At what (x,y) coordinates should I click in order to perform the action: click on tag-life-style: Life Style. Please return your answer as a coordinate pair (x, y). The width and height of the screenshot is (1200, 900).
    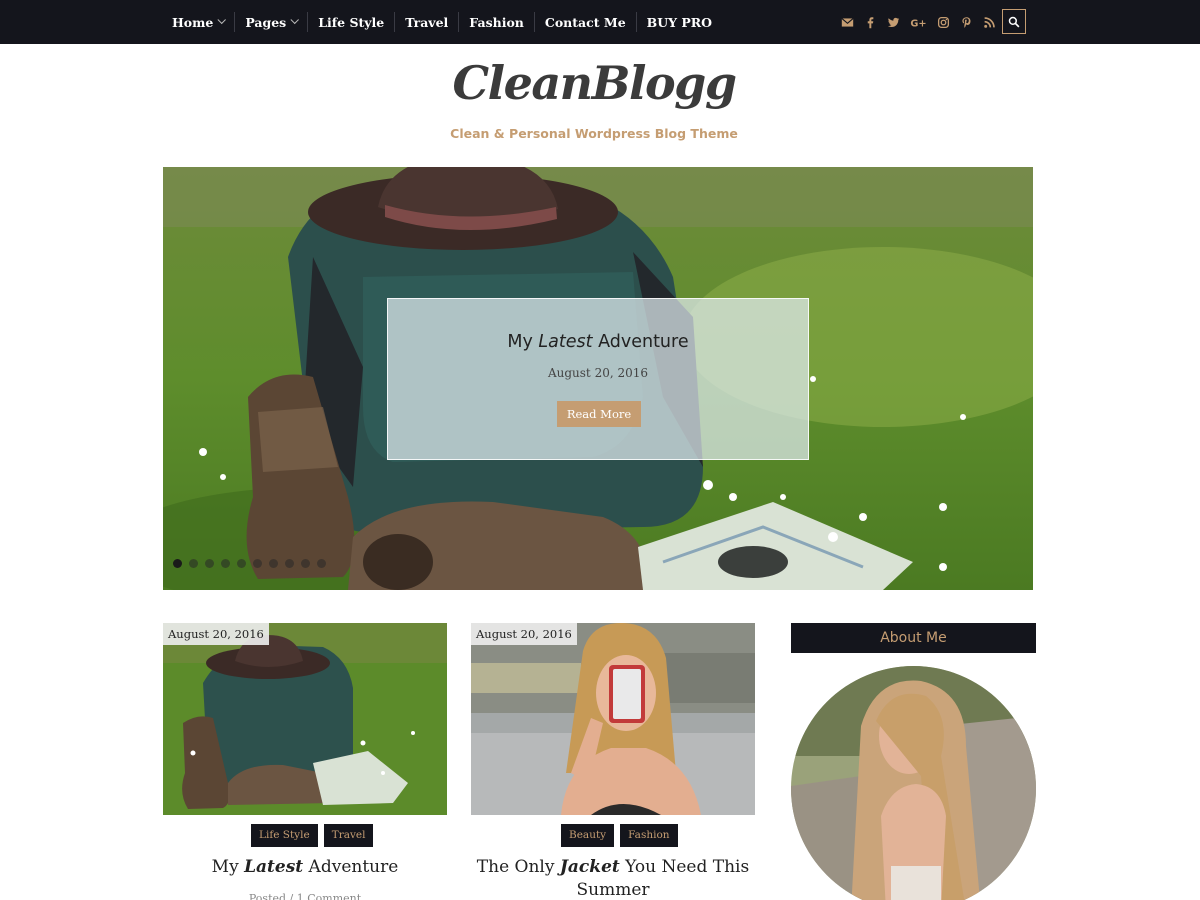
    Looking at the image, I should click on (284, 835).